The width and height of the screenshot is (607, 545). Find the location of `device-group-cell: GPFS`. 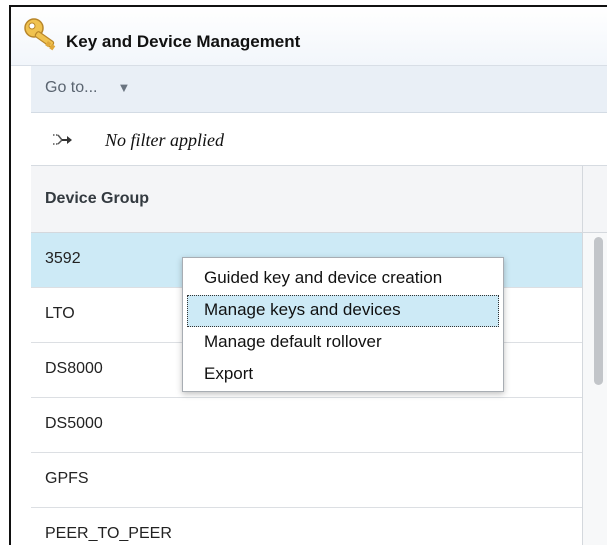

device-group-cell: GPFS is located at coordinates (67, 478).